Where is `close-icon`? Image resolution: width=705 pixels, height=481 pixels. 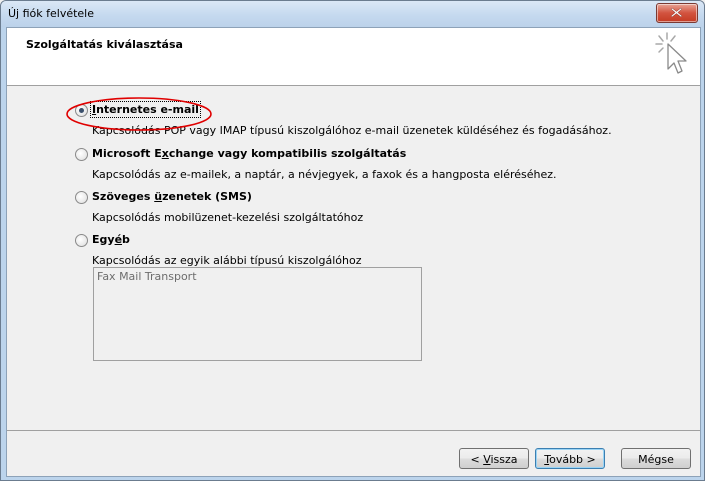
close-icon is located at coordinates (676, 12).